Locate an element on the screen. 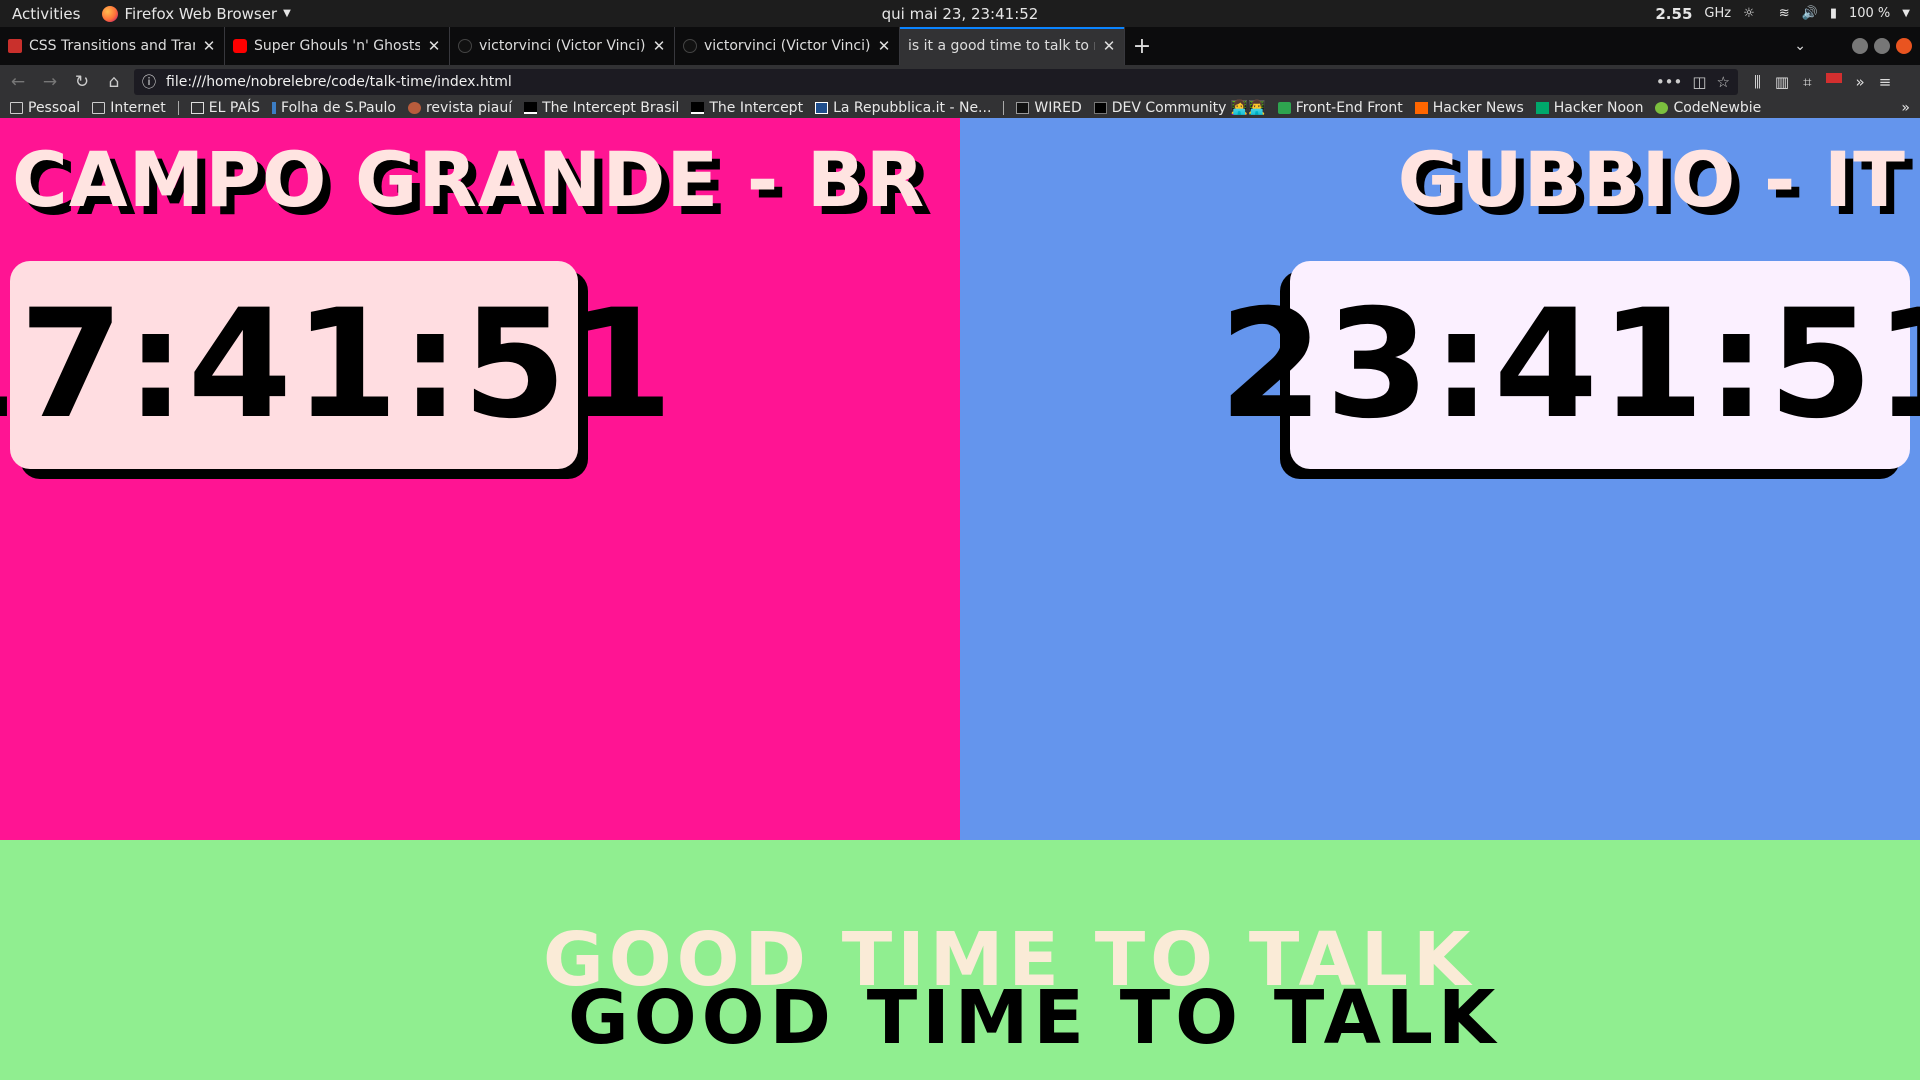  bookmark-label: Hacker News is located at coordinates (1478, 108).